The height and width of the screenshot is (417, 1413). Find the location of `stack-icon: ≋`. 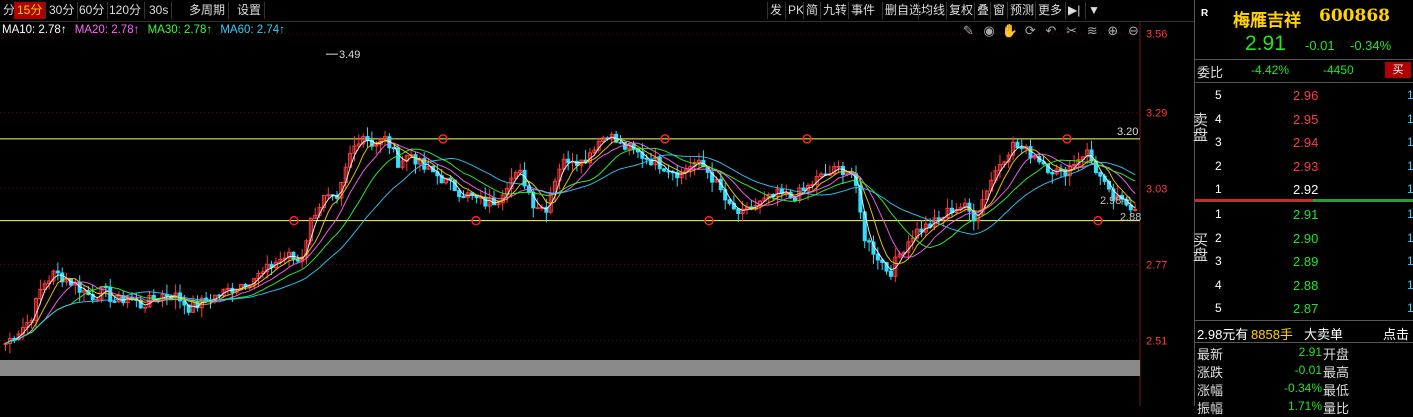

stack-icon: ≋ is located at coordinates (1092, 31).